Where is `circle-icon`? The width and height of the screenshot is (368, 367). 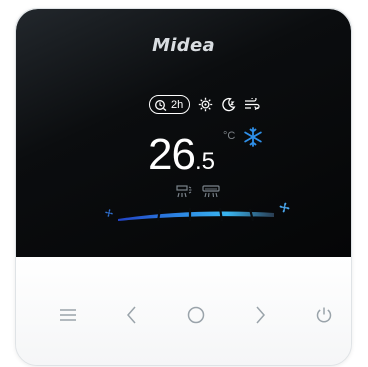
circle-icon is located at coordinates (196, 315).